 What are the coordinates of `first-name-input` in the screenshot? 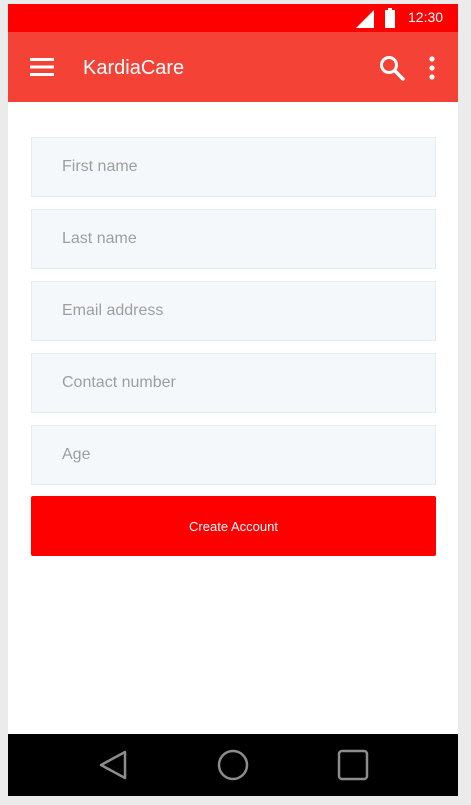 It's located at (233, 167).